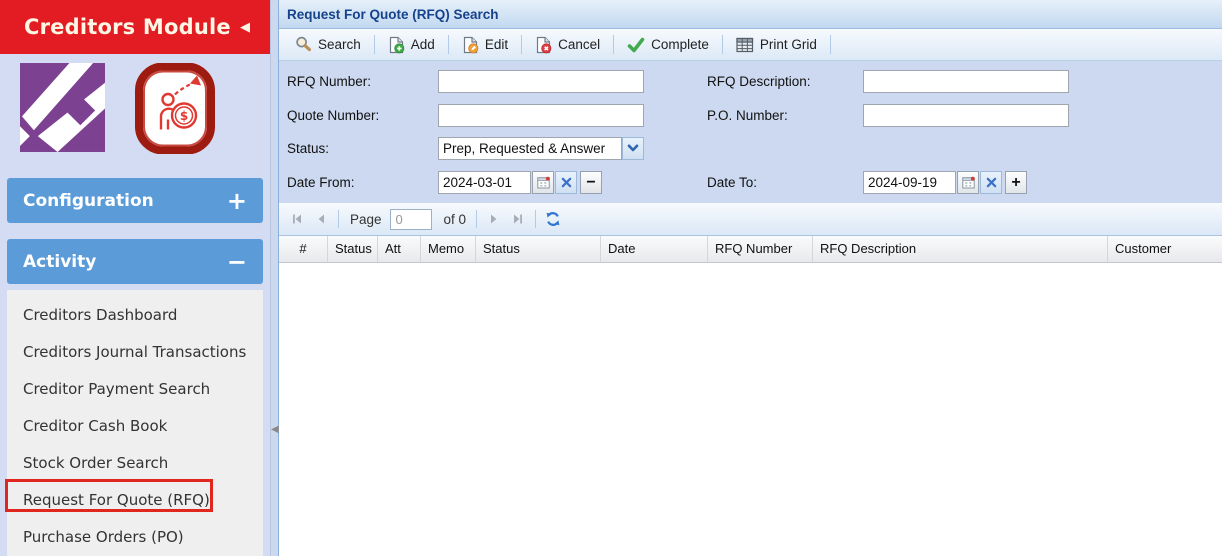  What do you see at coordinates (135, 537) in the screenshot?
I see `menu-item-purchase-orders: Purchase Orders (PO)` at bounding box center [135, 537].